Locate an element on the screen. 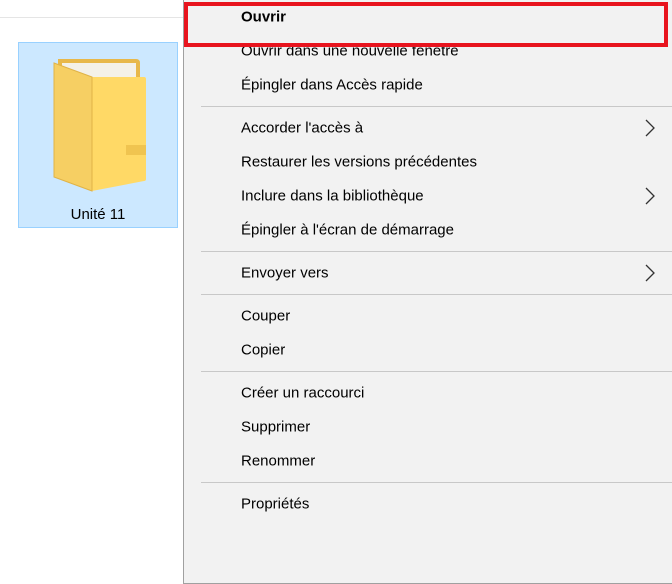 This screenshot has height=584, width=672. highlight-frame is located at coordinates (426, 24).